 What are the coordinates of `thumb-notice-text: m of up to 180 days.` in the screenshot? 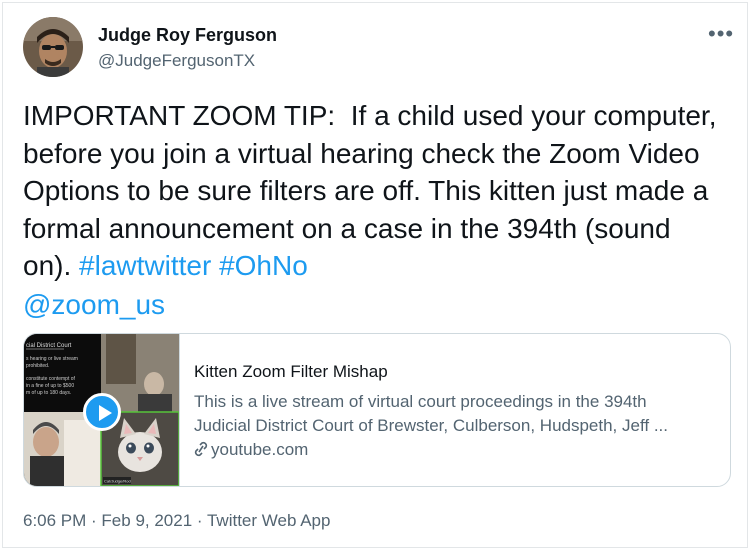 It's located at (48, 393).